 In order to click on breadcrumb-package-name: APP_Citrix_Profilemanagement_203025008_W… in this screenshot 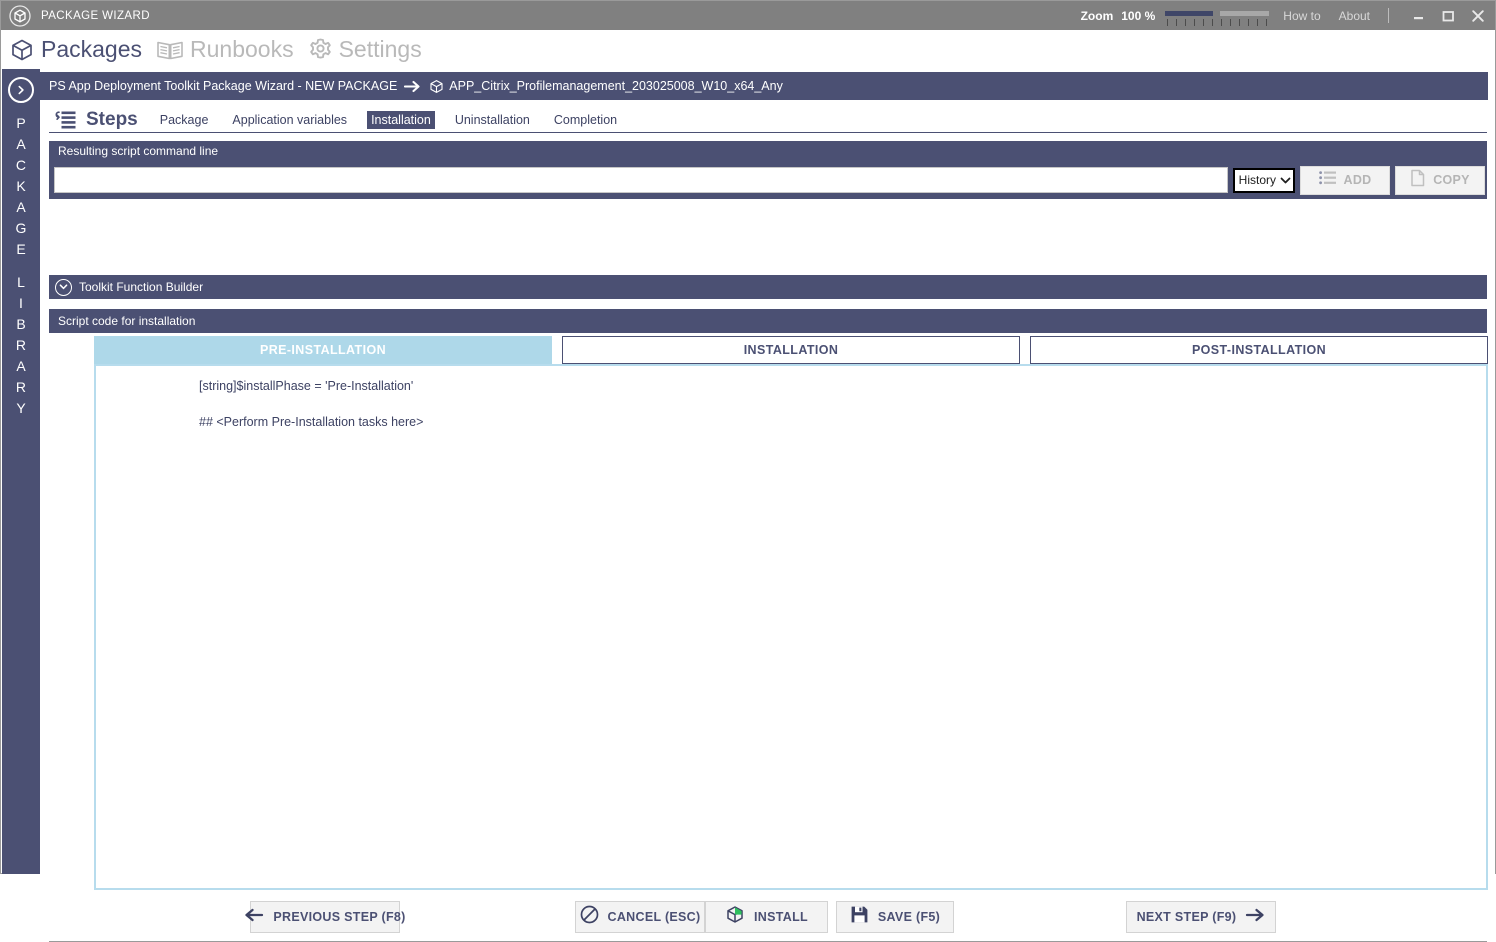, I will do `click(616, 86)`.